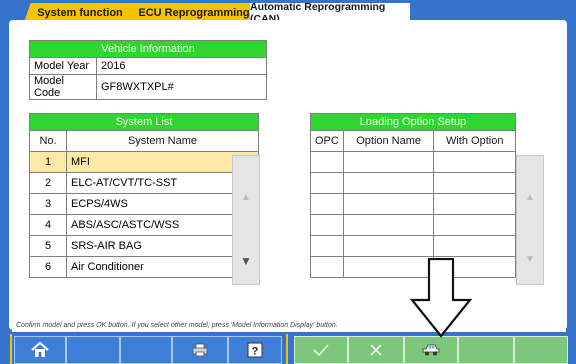 The height and width of the screenshot is (364, 576). What do you see at coordinates (474, 141) in the screenshot?
I see `column-header-with-option: With Option` at bounding box center [474, 141].